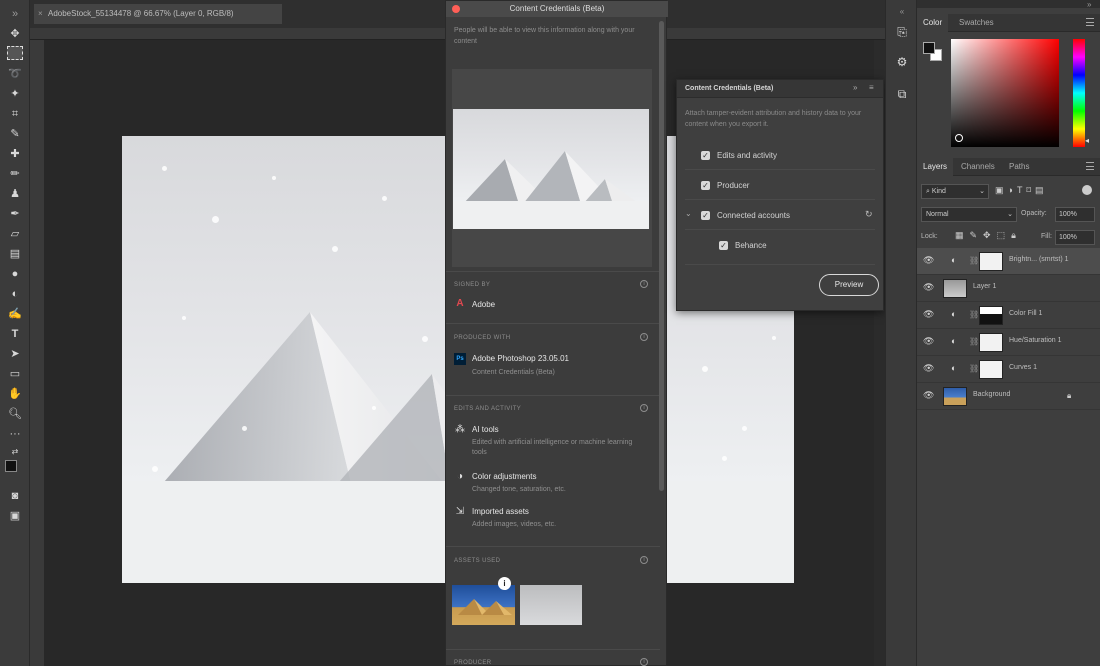 Image resolution: width=1100 pixels, height=666 pixels. I want to click on imported-assets-icon: ⇲, so click(460, 511).